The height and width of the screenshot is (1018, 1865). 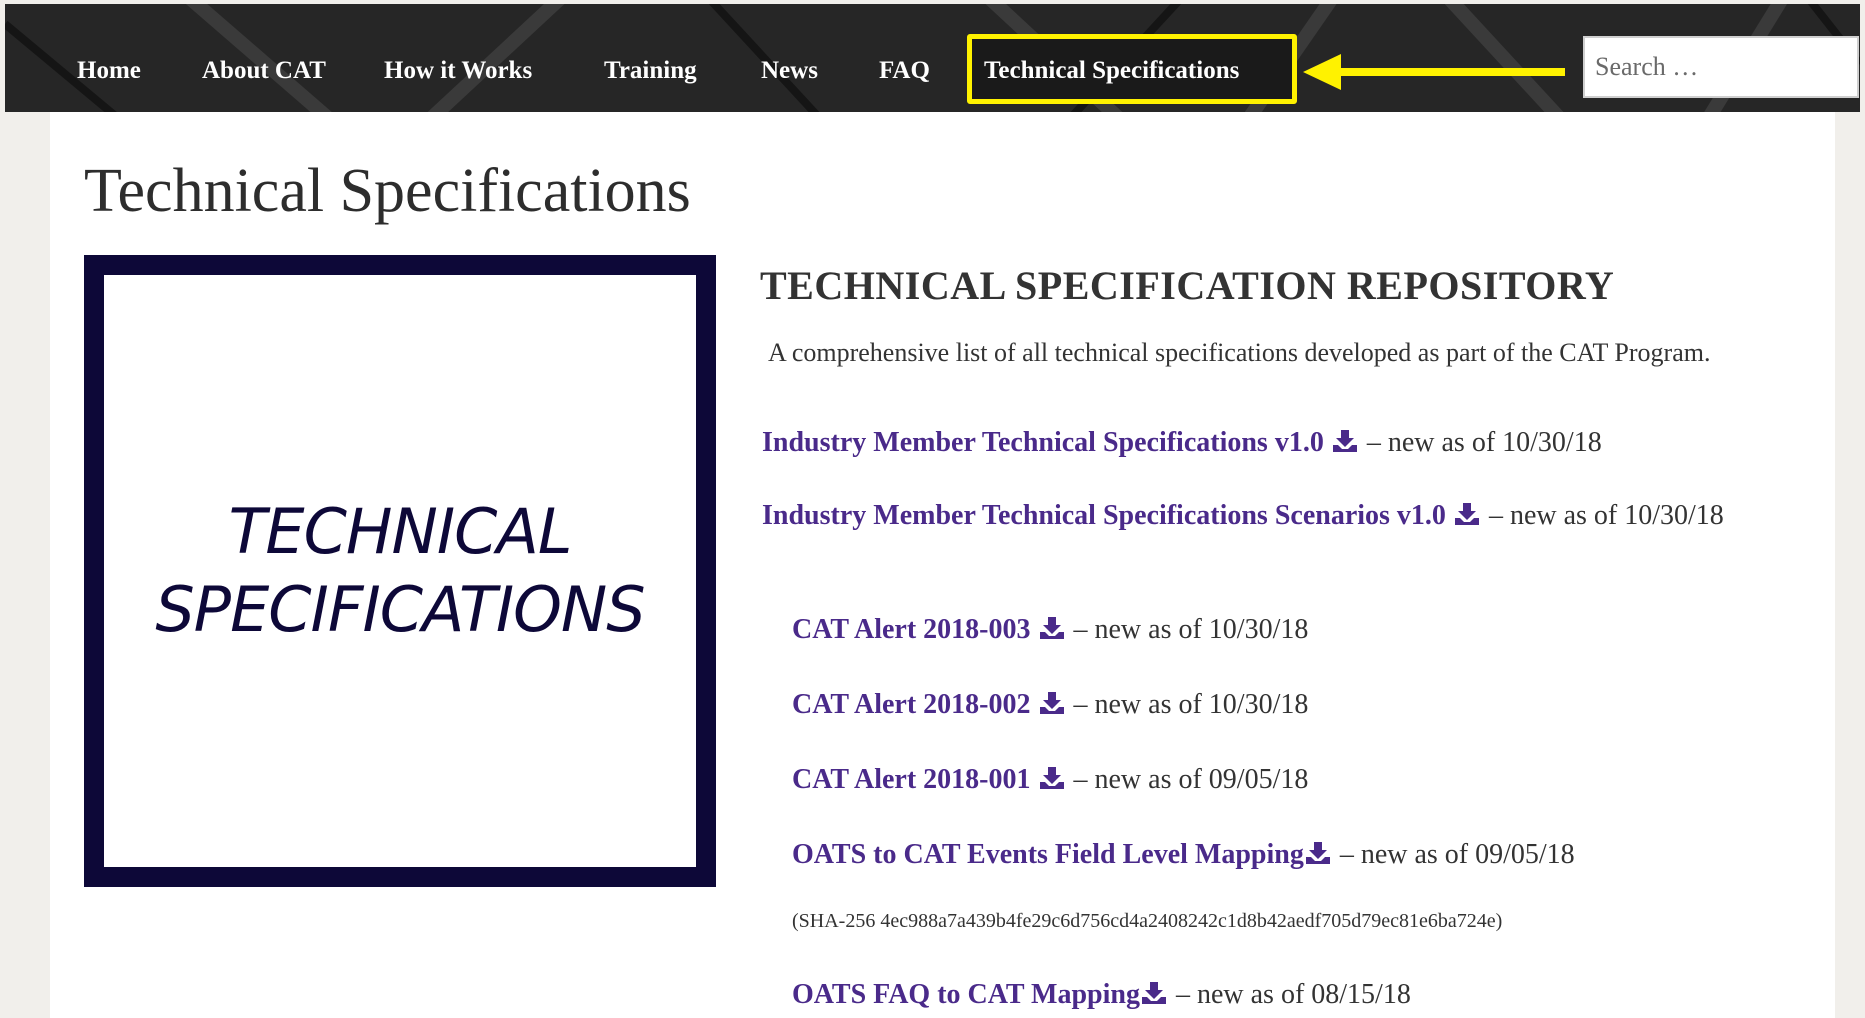 What do you see at coordinates (458, 71) in the screenshot?
I see `nav-item-label: How it Works` at bounding box center [458, 71].